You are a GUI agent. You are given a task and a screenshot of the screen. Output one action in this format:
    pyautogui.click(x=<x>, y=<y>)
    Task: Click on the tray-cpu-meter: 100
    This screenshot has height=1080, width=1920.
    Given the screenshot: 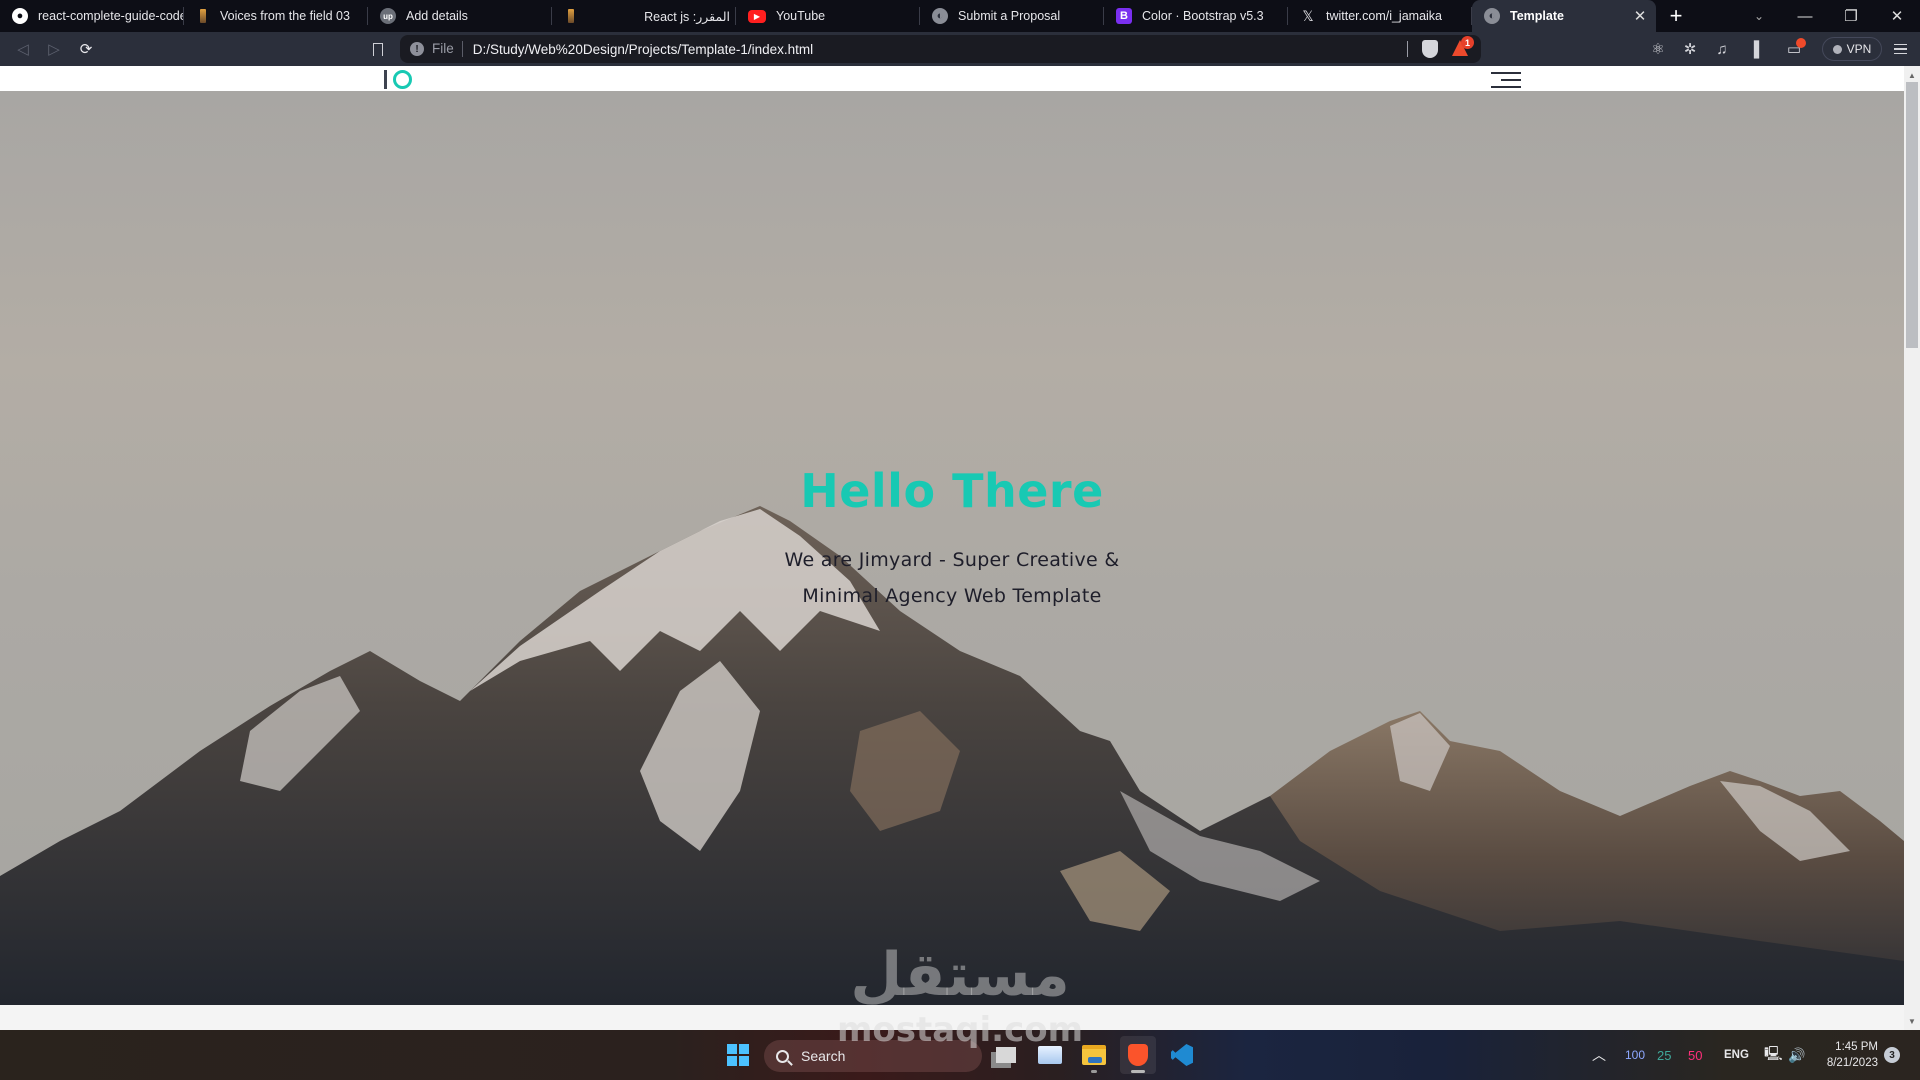 What is the action you would take?
    pyautogui.click(x=1635, y=1055)
    